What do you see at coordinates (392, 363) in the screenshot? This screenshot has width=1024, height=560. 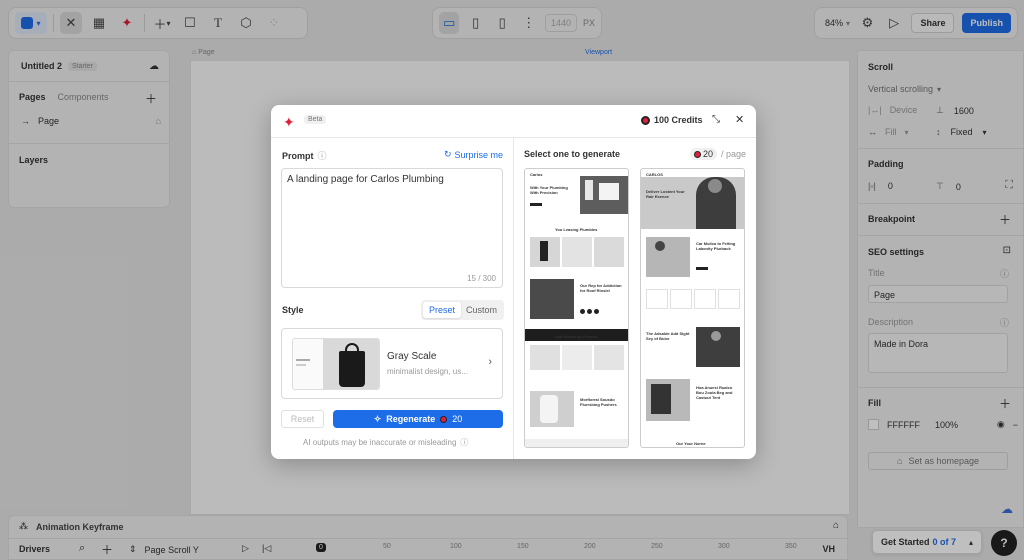 I see `style-card: Gray Scale minimalist design, us... ›` at bounding box center [392, 363].